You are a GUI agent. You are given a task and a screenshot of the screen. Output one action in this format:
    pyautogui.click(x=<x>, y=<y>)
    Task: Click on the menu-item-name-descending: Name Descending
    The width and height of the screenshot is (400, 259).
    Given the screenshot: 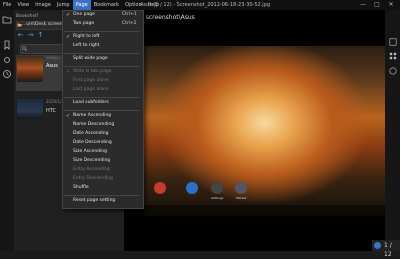 What is the action you would take?
    pyautogui.click(x=93, y=124)
    